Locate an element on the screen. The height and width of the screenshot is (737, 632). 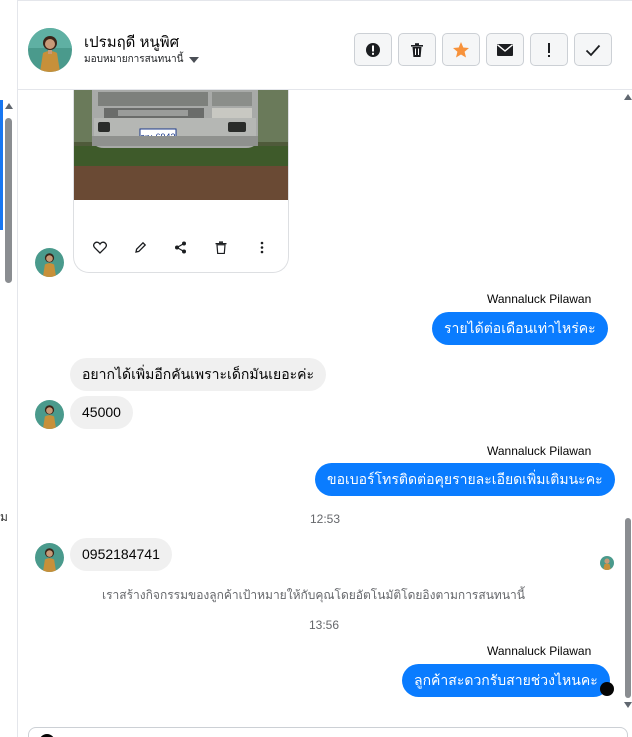
share-icon is located at coordinates (181, 247).